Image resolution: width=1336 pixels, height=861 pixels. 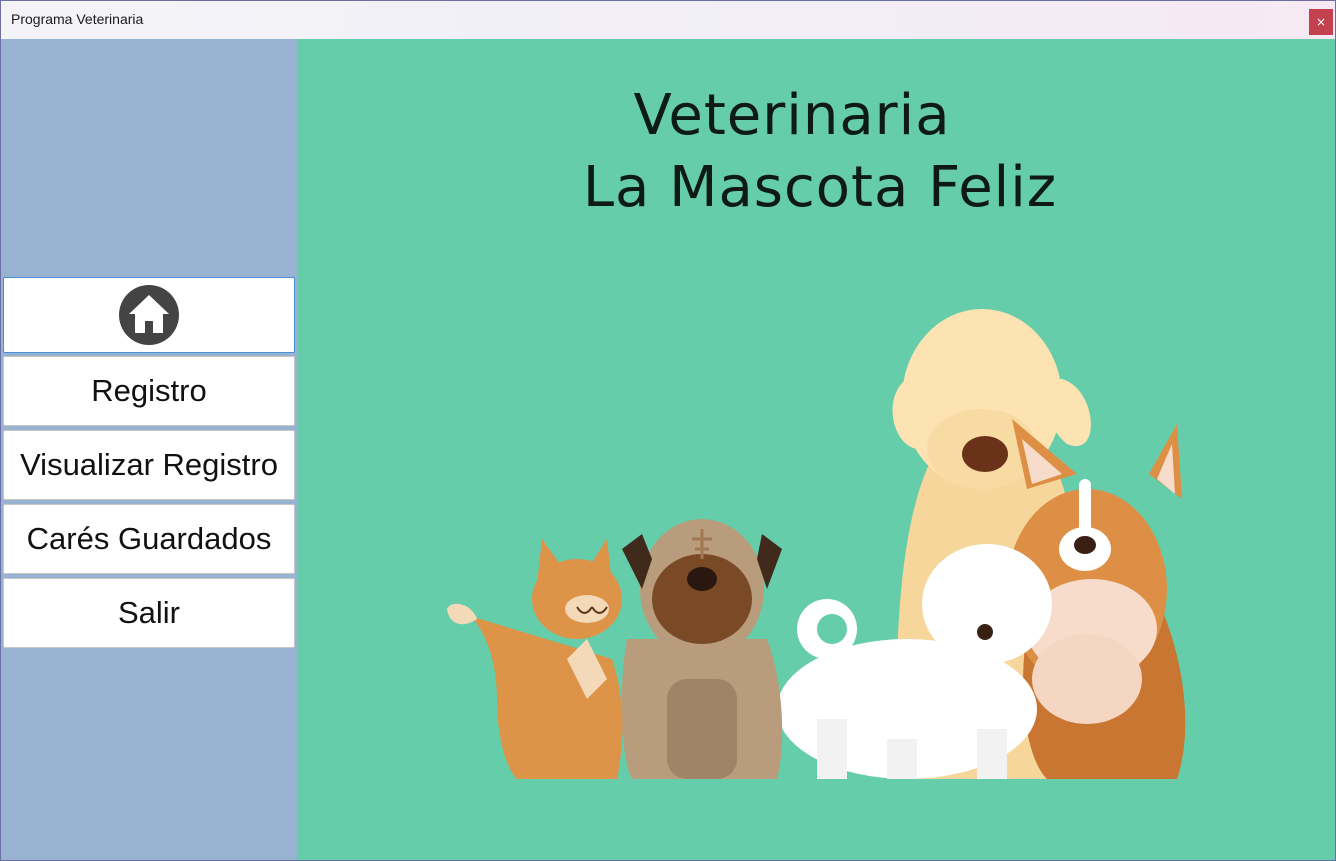 I want to click on registro-button: Registro, so click(x=149, y=391).